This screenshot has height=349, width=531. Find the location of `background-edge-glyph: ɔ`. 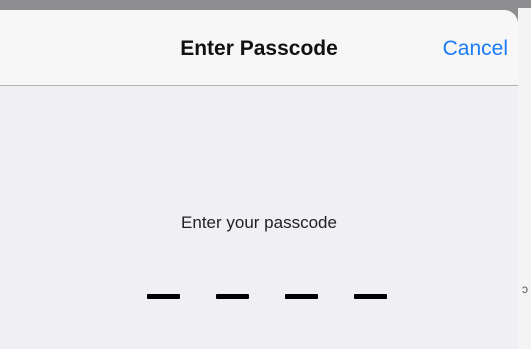

background-edge-glyph: ɔ is located at coordinates (525, 289).